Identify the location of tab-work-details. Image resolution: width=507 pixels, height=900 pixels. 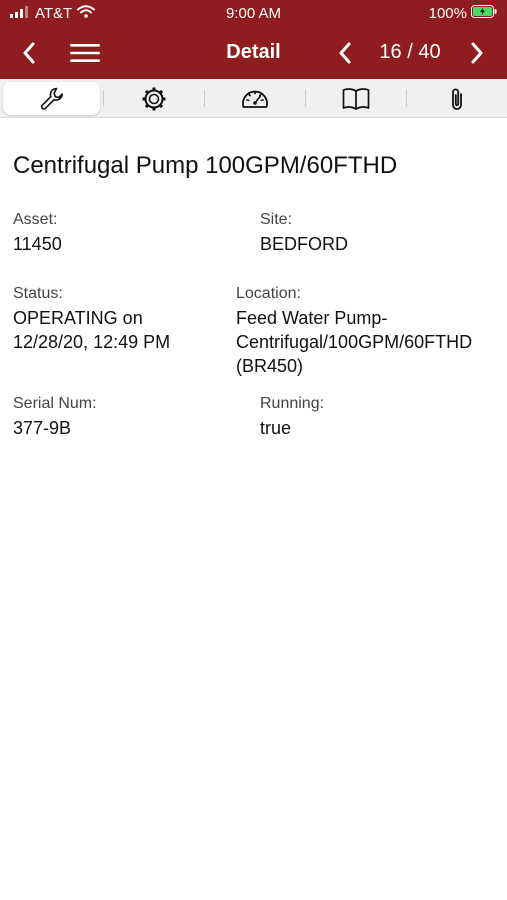
(51, 98).